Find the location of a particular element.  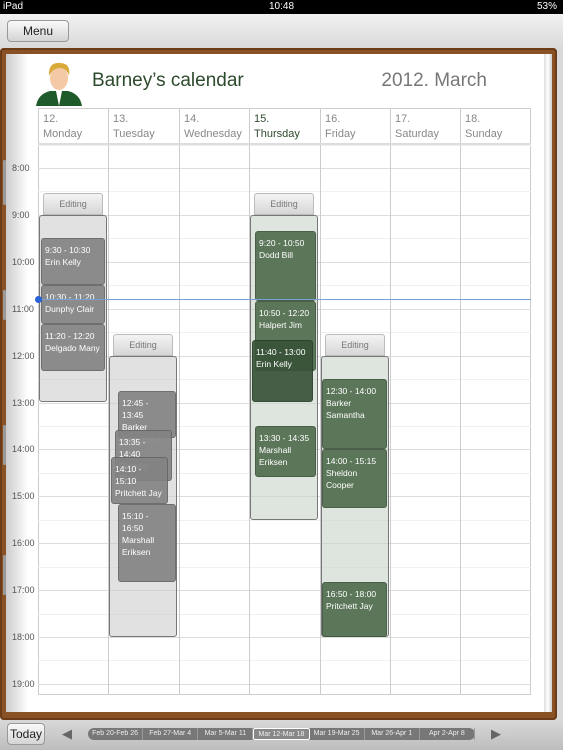

event-time: 13:30 - 14:35 is located at coordinates (284, 437).